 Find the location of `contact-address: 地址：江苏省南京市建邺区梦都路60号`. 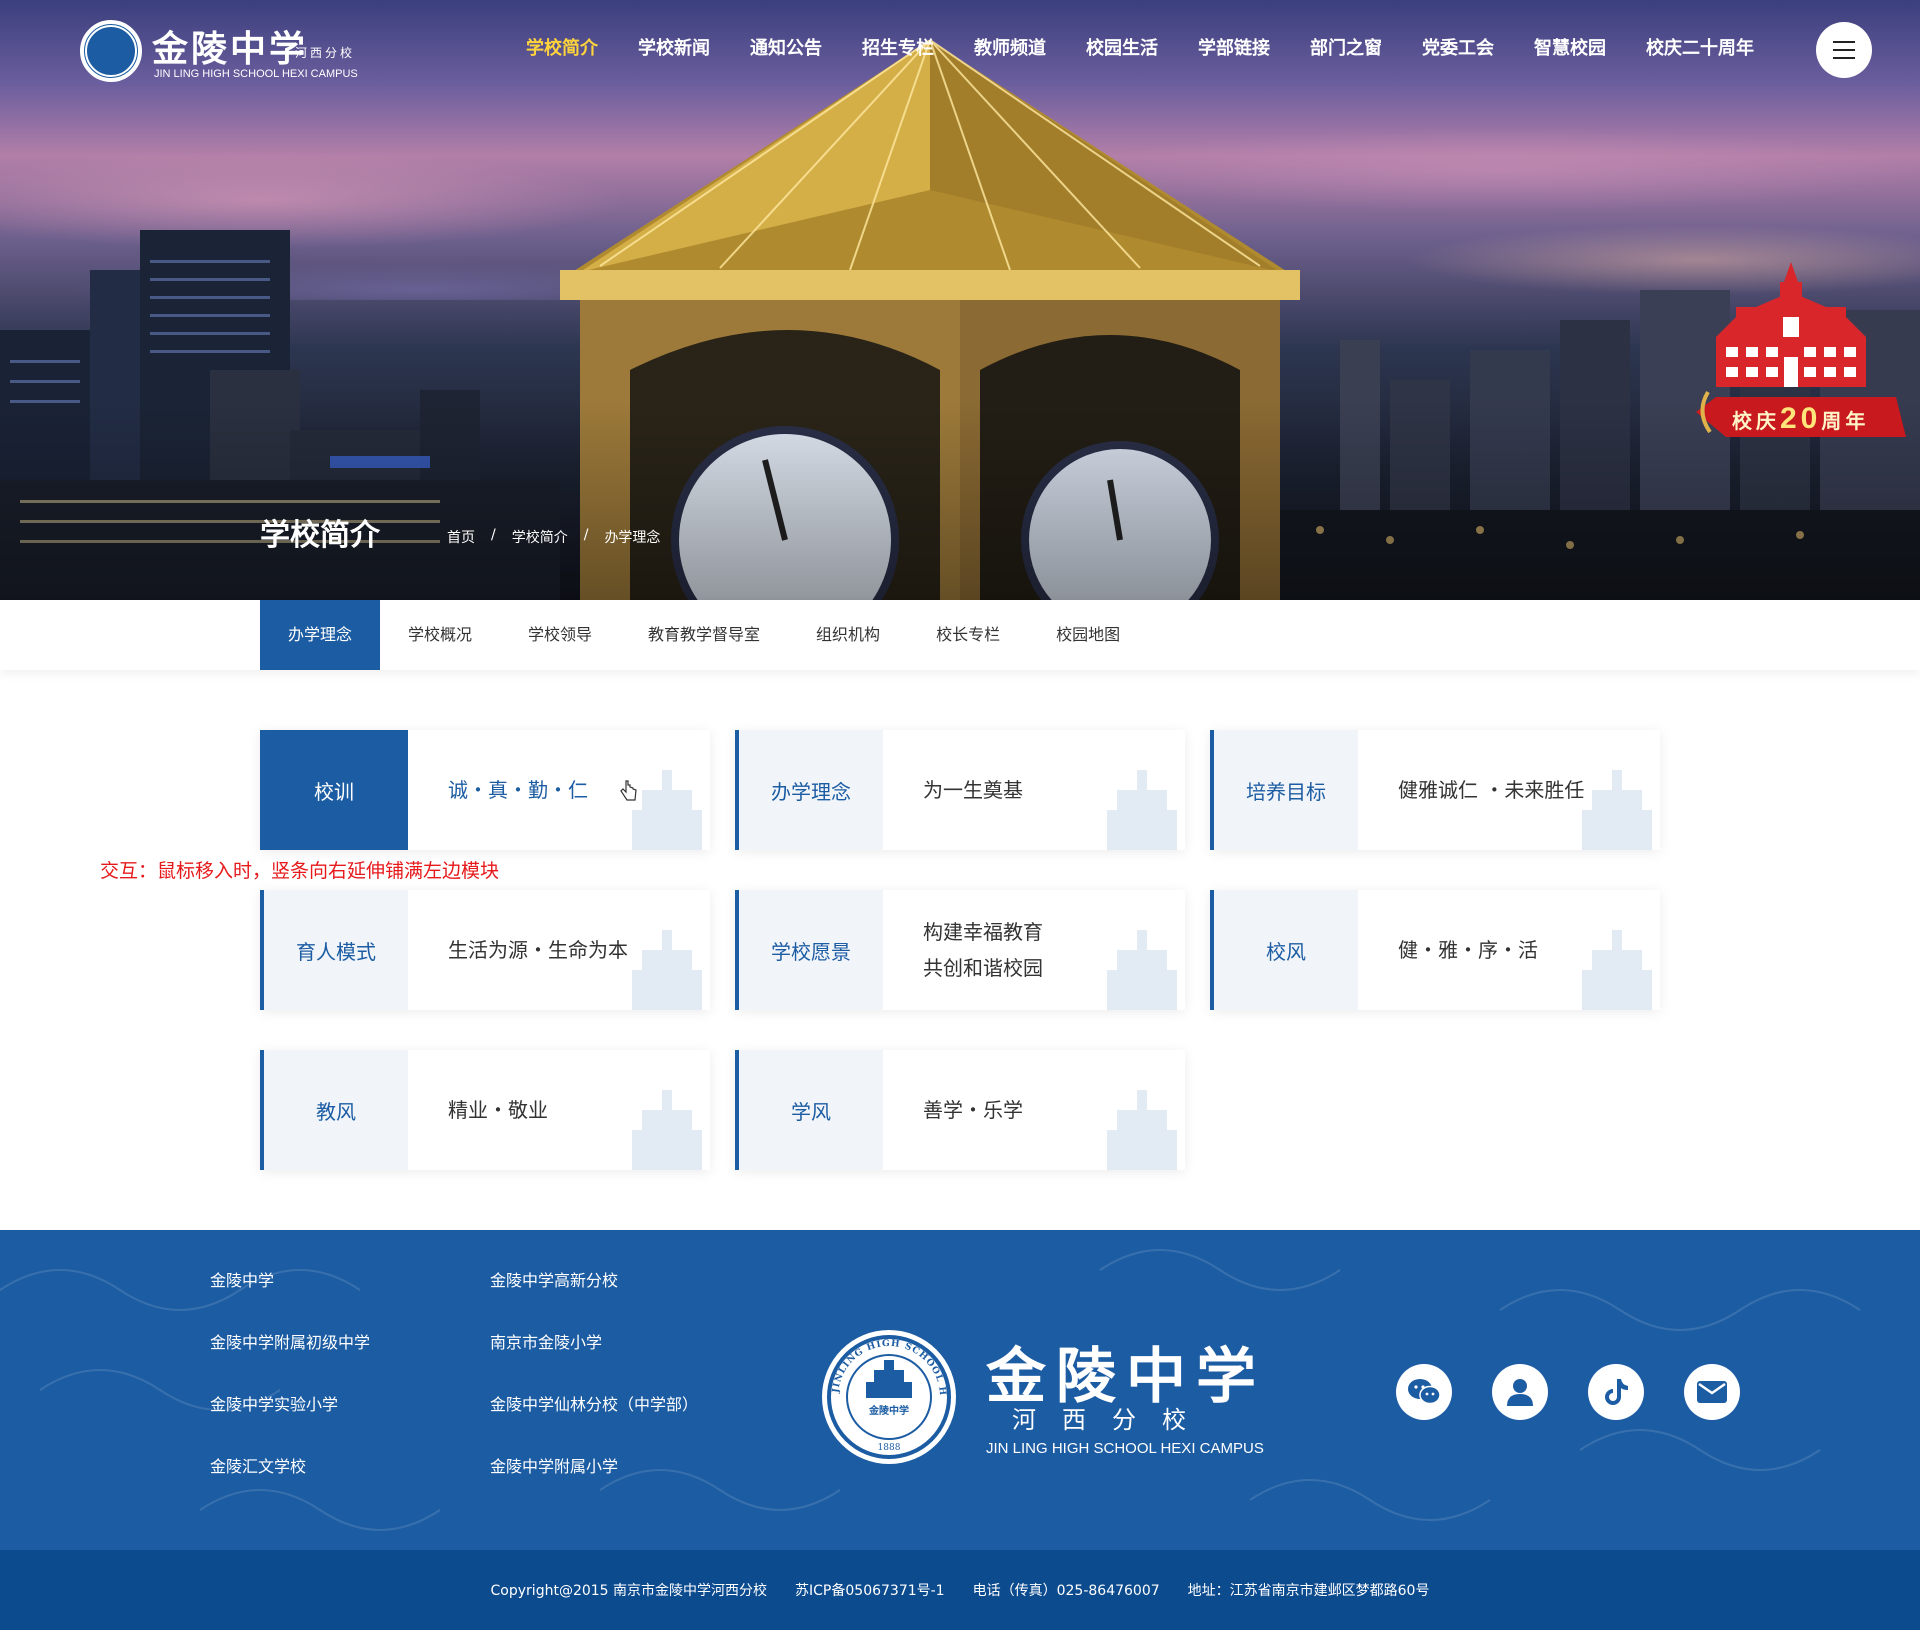

contact-address: 地址：江苏省南京市建邺区梦都路60号 is located at coordinates (1308, 1591).